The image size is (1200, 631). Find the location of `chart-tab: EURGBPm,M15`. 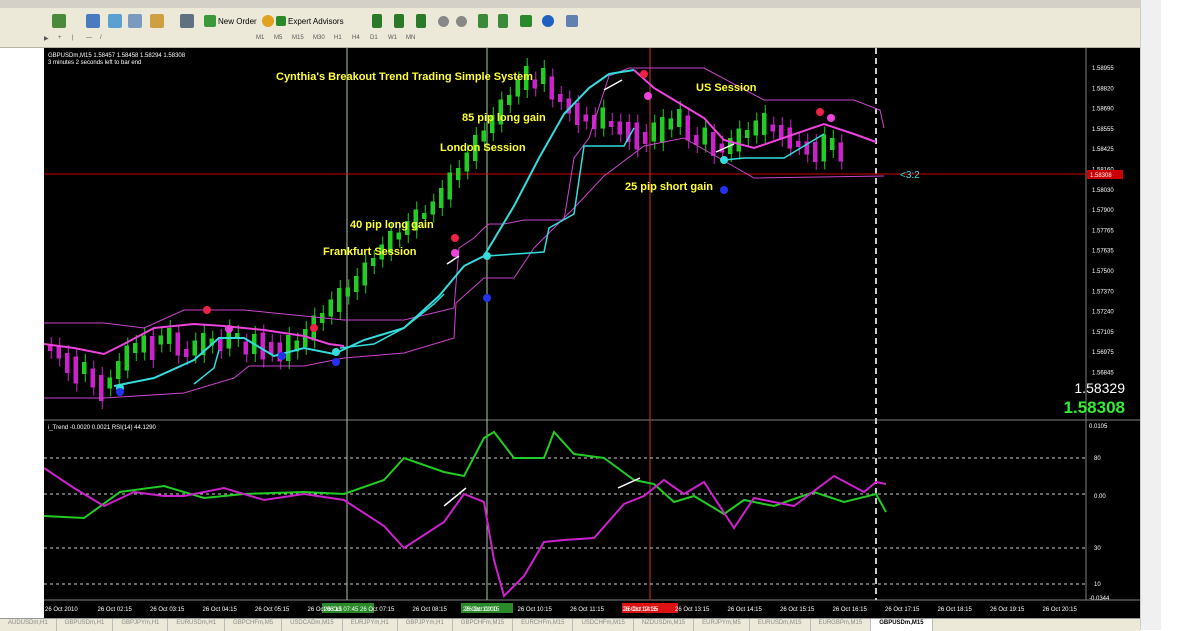

chart-tab: EURGBPm,M15 is located at coordinates (841, 625).